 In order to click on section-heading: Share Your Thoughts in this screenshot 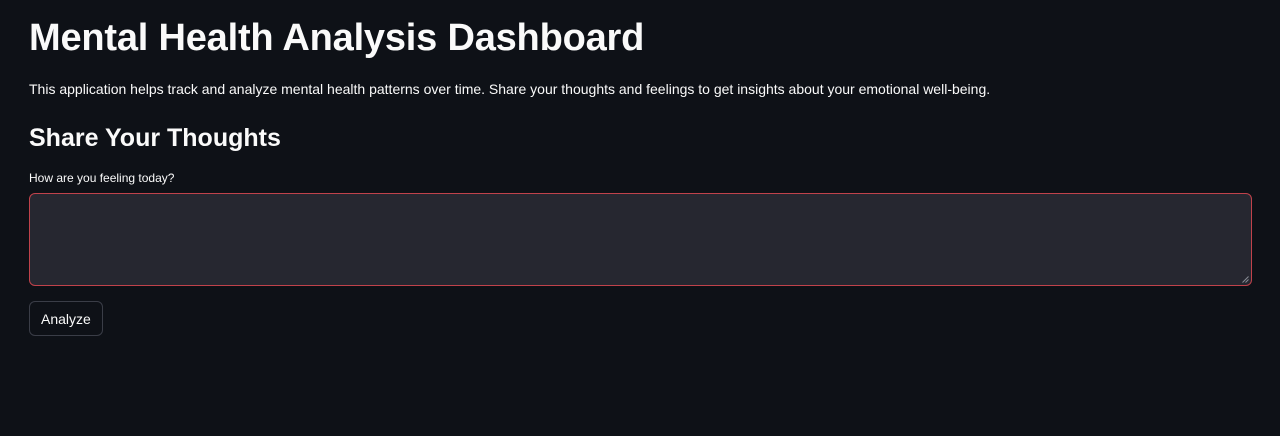, I will do `click(155, 138)`.